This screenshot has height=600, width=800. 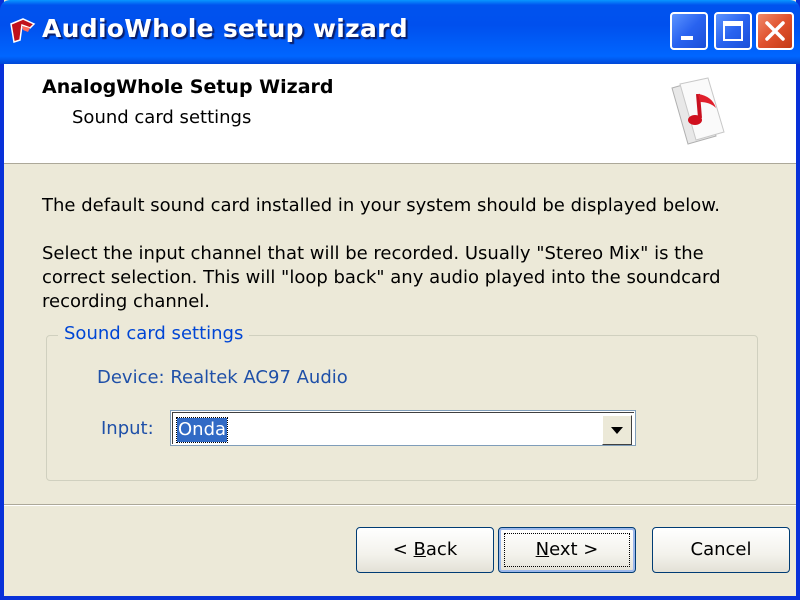 What do you see at coordinates (162, 117) in the screenshot?
I see `header-subtitle: Sound card settings` at bounding box center [162, 117].